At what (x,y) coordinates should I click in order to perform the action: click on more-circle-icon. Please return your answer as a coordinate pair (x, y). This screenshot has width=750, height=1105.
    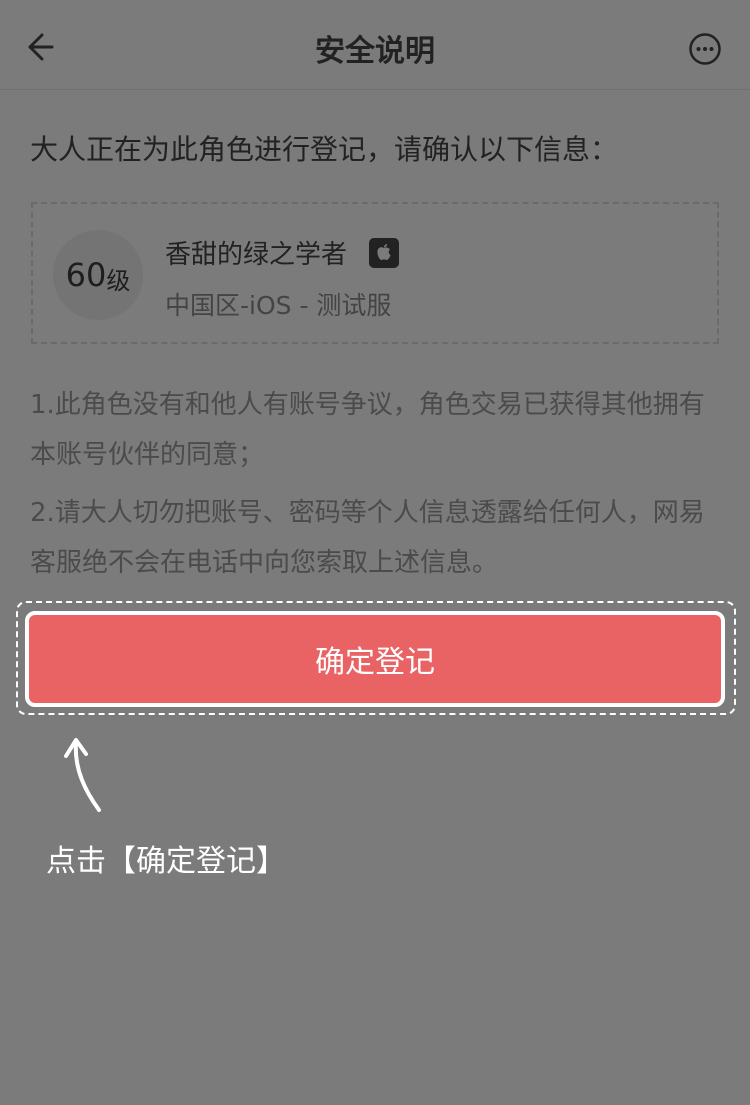
    Looking at the image, I should click on (705, 49).